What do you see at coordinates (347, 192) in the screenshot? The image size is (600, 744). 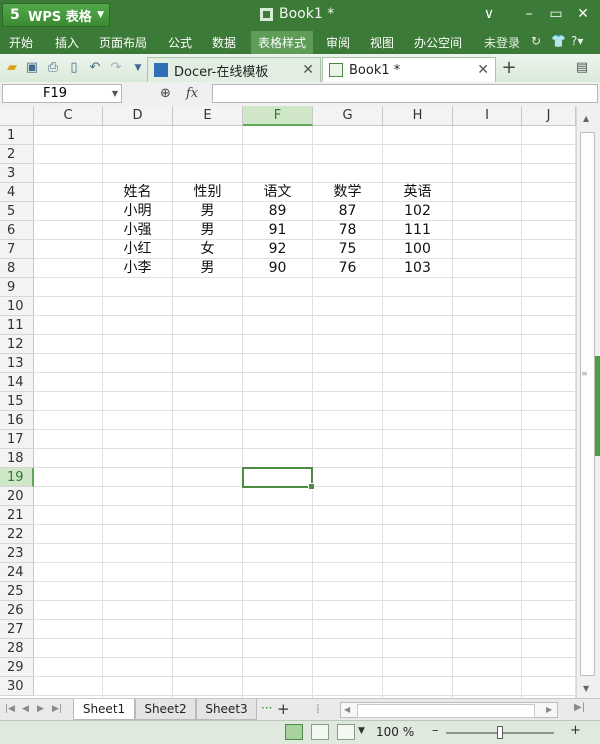 I see `table-header-cell: 数学` at bounding box center [347, 192].